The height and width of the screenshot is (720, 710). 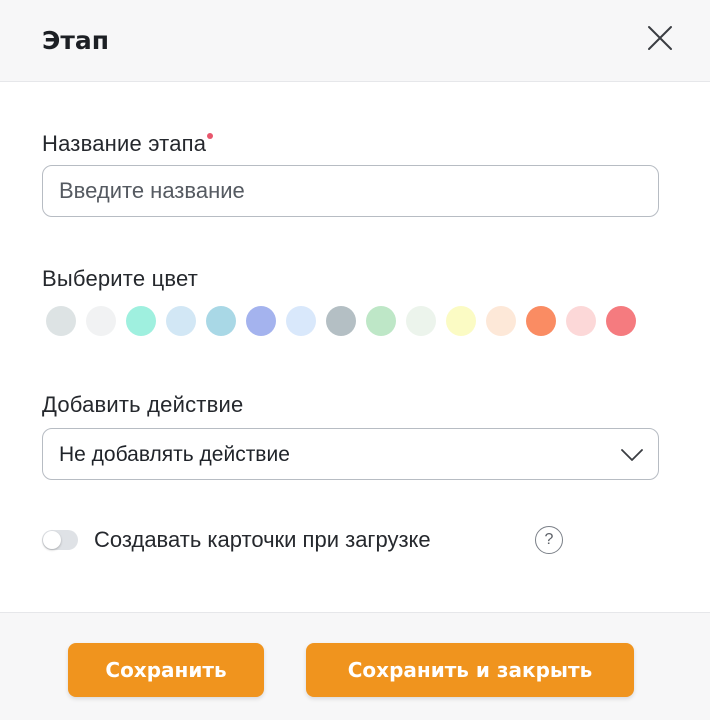 I want to click on close-icon, so click(x=660, y=38).